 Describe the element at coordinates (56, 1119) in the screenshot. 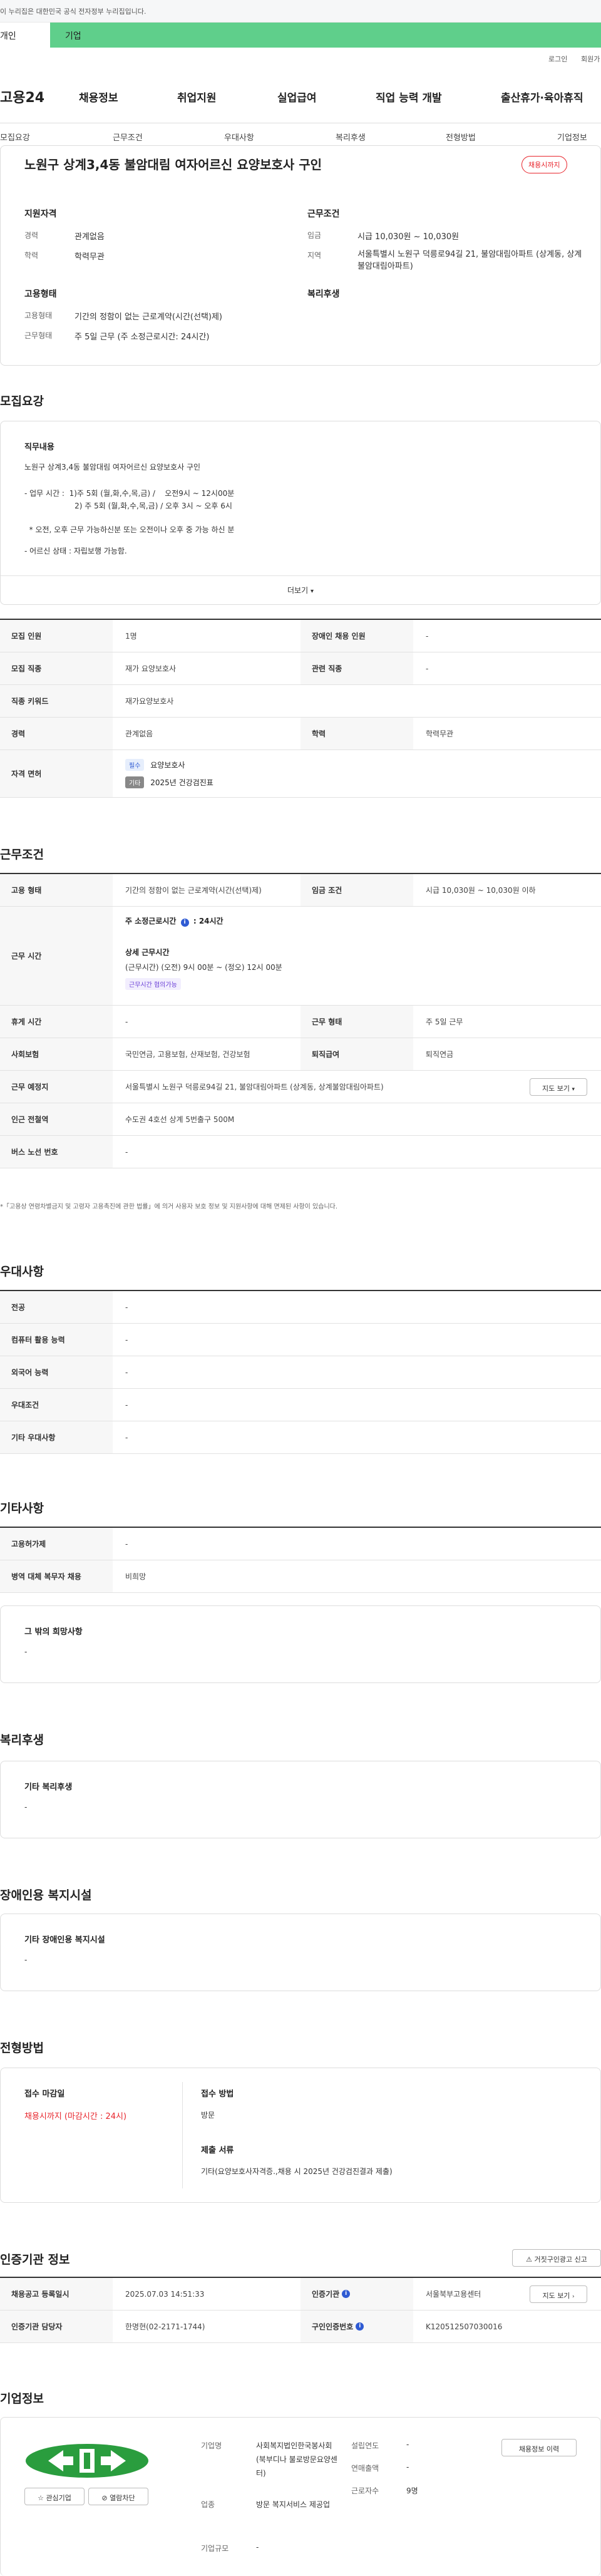

I see `subway-label: 인근 전철역` at that location.